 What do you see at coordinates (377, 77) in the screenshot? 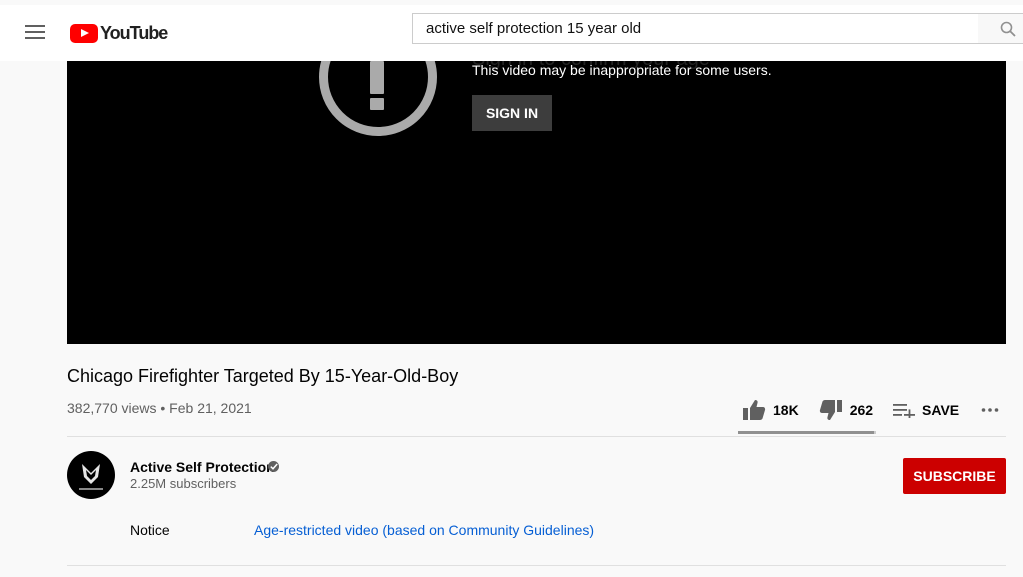
I see `warning-icon-bar` at bounding box center [377, 77].